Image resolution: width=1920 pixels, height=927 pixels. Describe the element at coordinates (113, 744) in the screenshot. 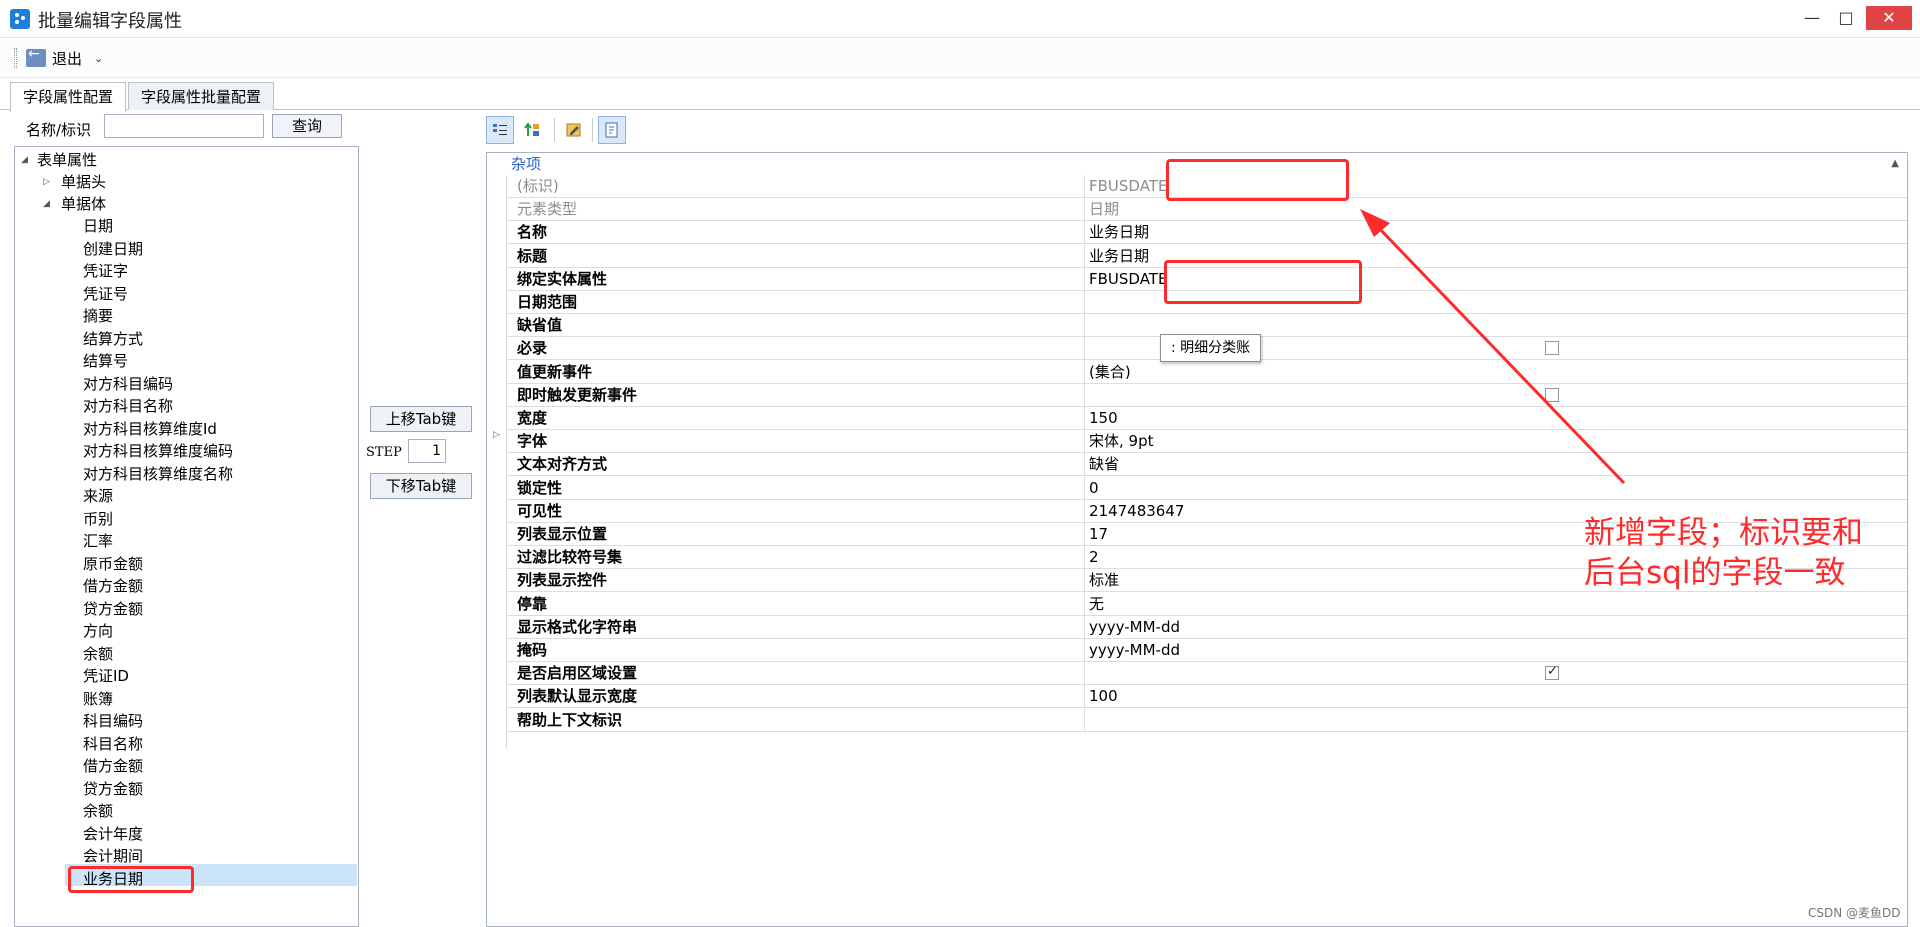

I see `tree-node-field: 科目名称` at that location.